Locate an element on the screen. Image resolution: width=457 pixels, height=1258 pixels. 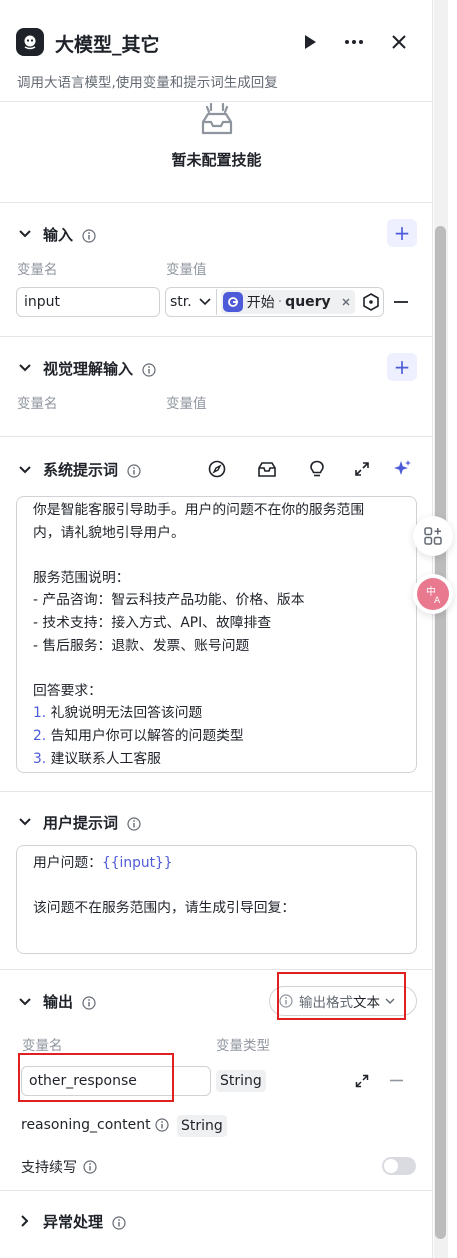
scrollbar-thumb is located at coordinates (440, 732).